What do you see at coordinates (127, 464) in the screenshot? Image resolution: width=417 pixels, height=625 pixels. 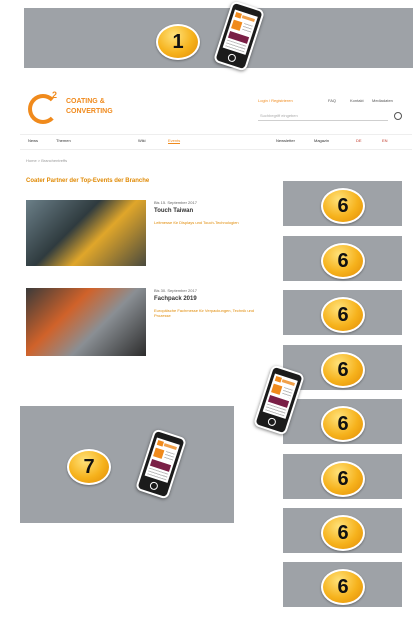 I see `content-ad-banner` at bounding box center [127, 464].